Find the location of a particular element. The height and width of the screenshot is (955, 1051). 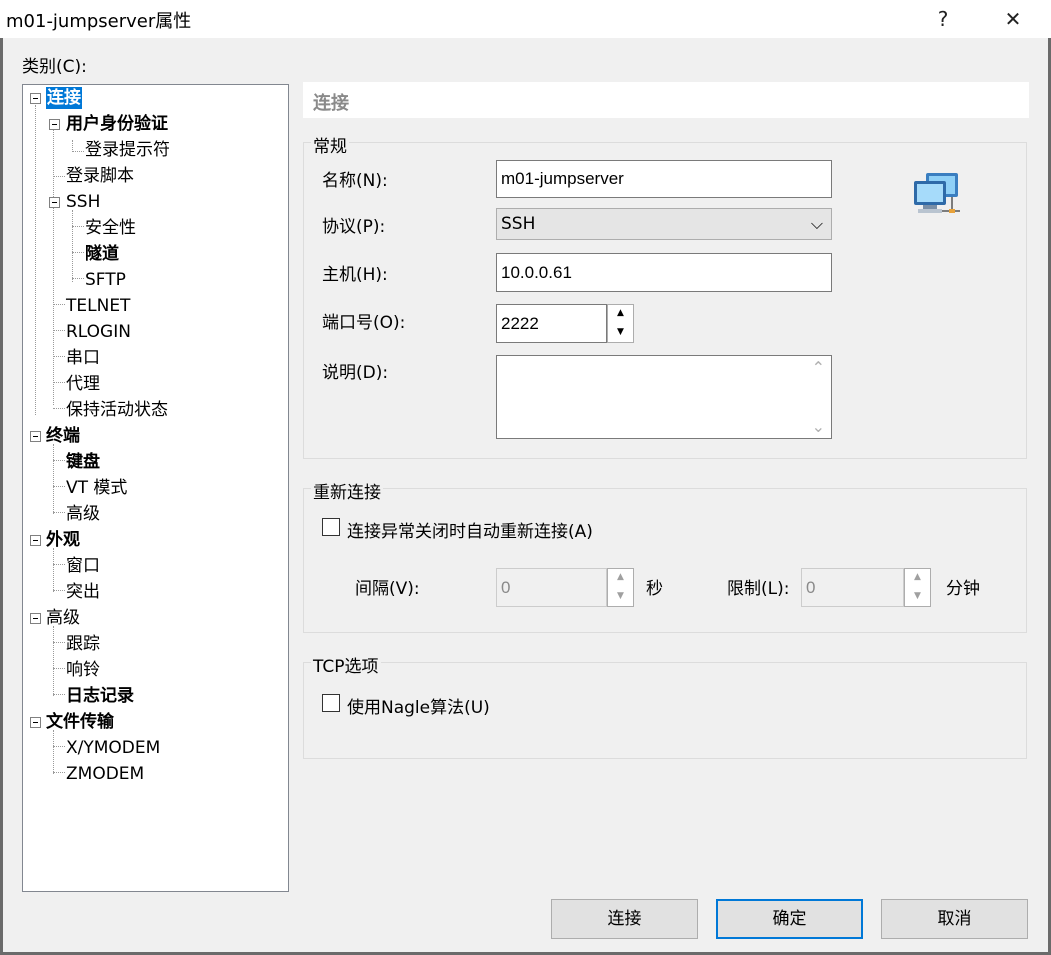

name-input is located at coordinates (664, 179).